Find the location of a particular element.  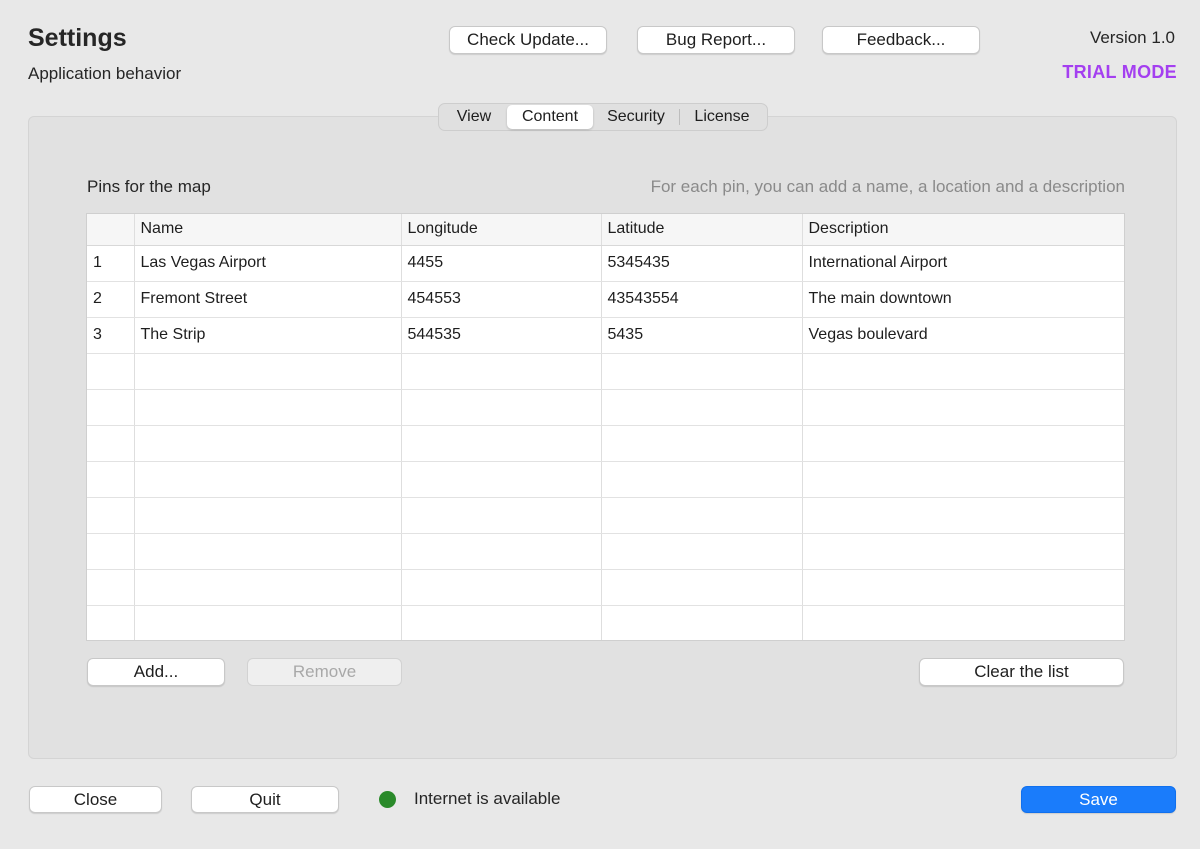

row-index: 1 is located at coordinates (111, 263).